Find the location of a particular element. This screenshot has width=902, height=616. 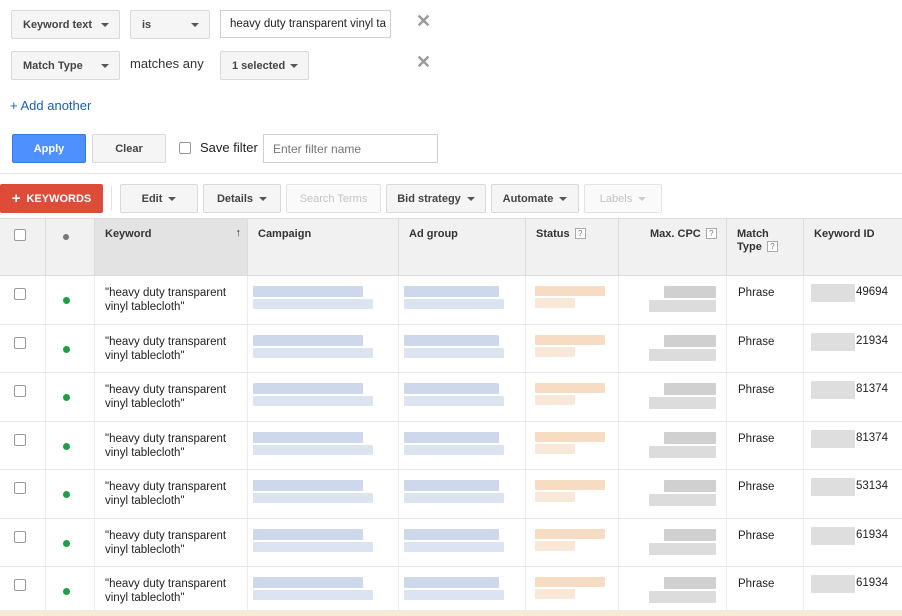

clear-button: Clear is located at coordinates (129, 148).